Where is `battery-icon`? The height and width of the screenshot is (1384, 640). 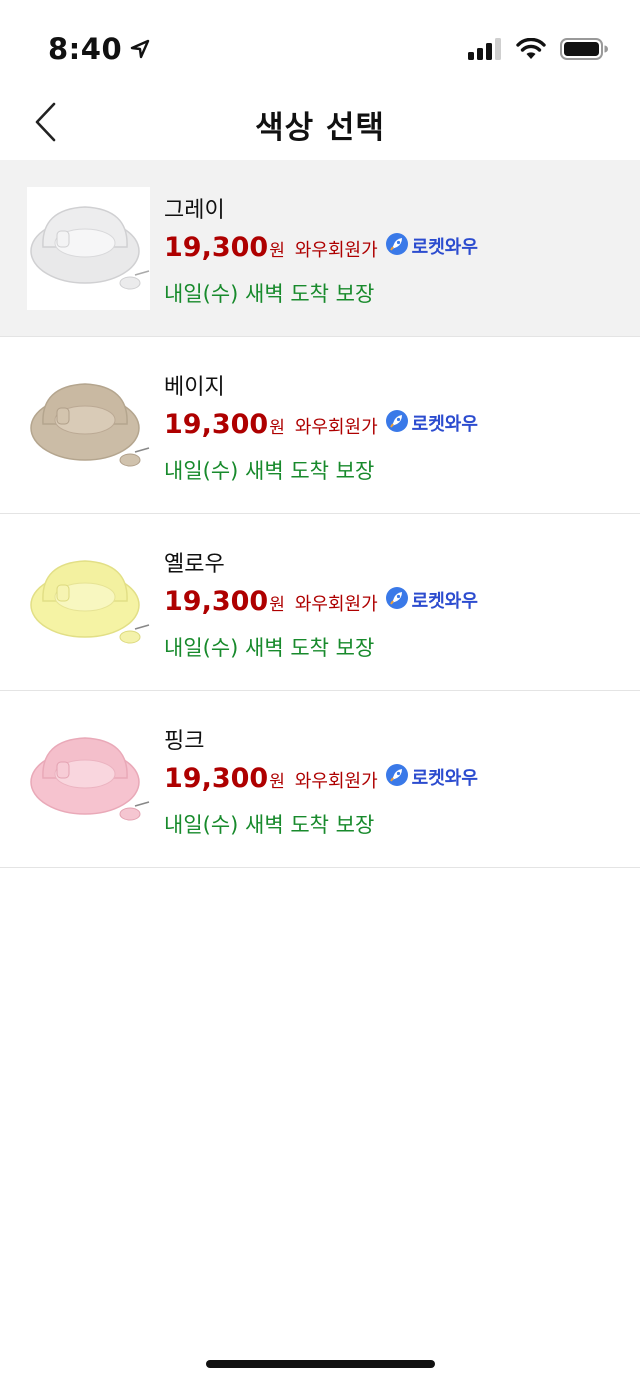
battery-icon is located at coordinates (584, 51).